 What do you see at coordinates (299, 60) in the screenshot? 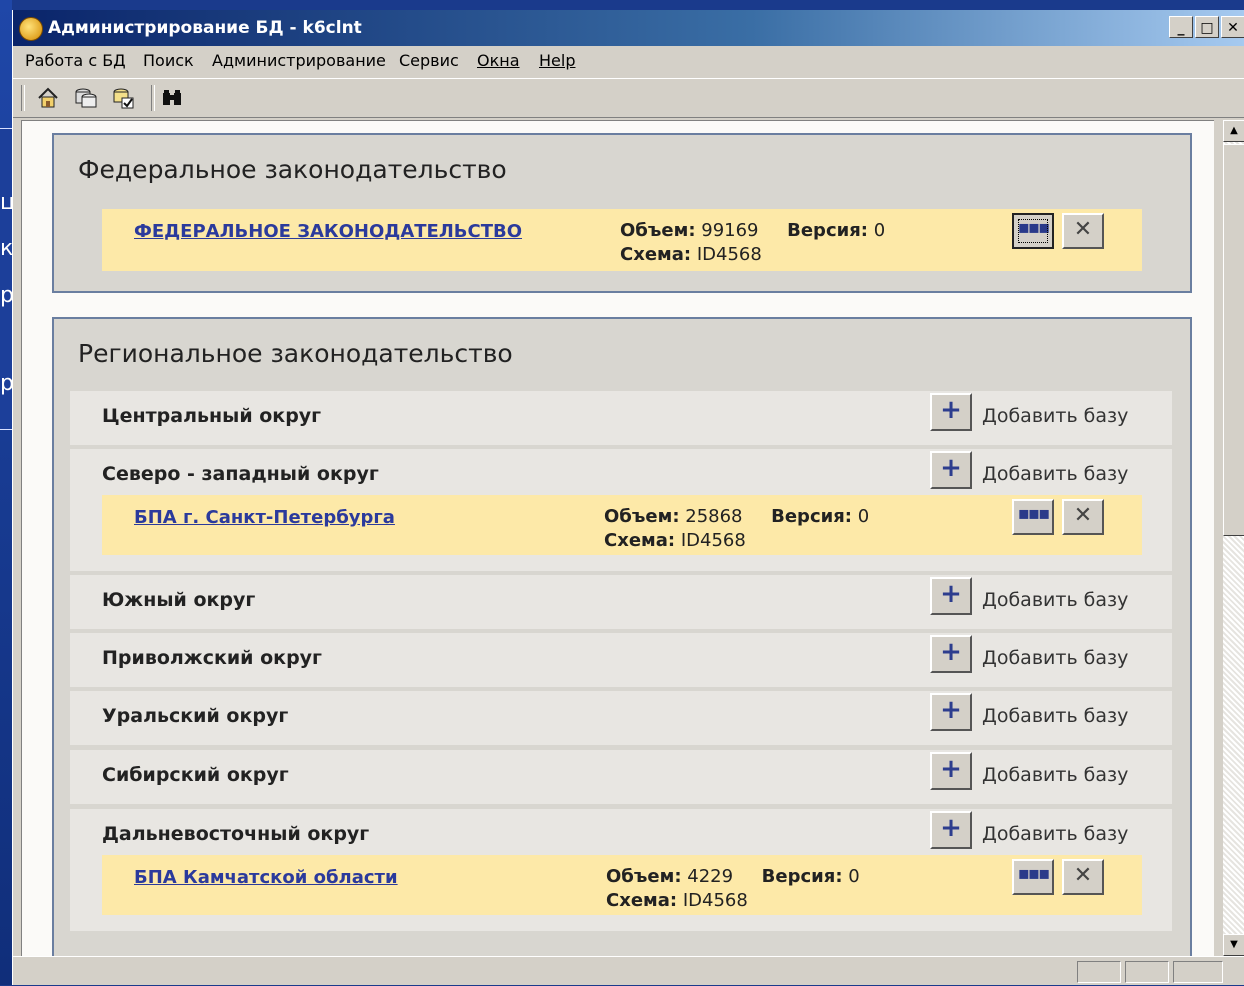
I see `menu-administration: Администрирование` at bounding box center [299, 60].